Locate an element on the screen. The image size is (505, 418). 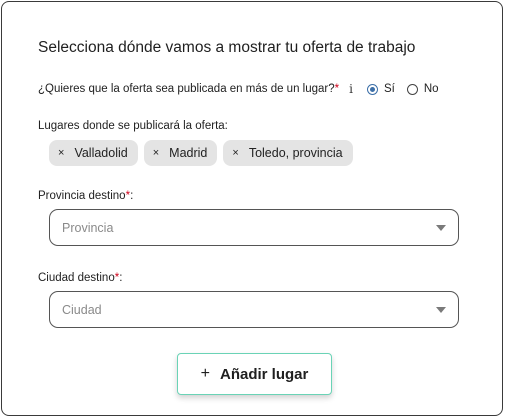
plus-icon: + is located at coordinates (205, 373).